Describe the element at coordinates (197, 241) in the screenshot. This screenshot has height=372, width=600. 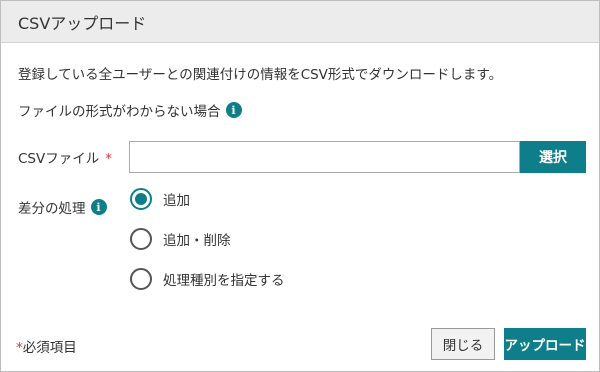
I see `radio-label-add-delete: 追加・削除` at that location.